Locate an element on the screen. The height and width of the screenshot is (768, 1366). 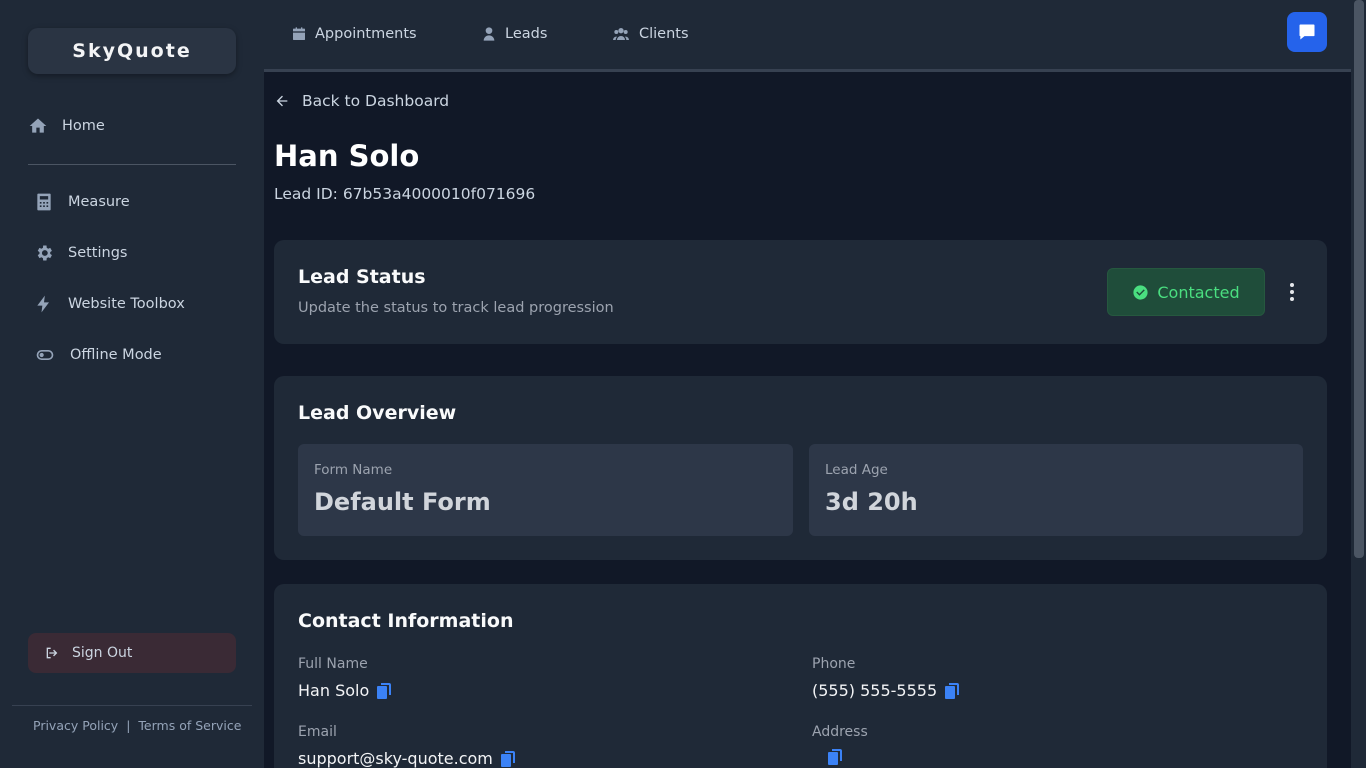
sidebar-item-offline-mode: Offline Mode is located at coordinates (98, 355).